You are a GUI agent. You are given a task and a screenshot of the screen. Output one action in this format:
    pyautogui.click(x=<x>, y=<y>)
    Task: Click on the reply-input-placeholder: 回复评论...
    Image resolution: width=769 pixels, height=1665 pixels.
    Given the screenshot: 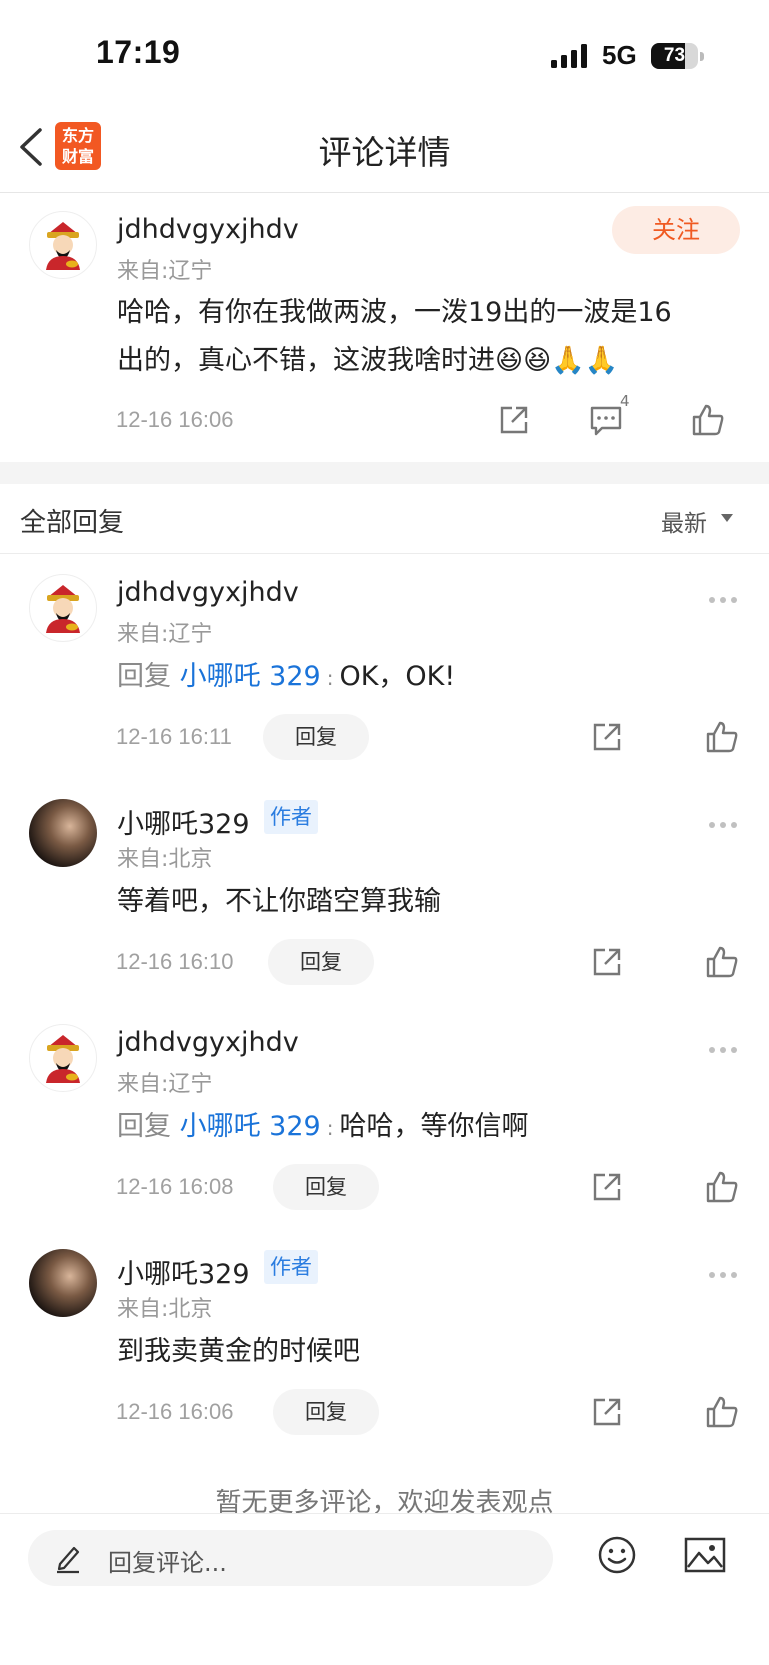 What is the action you would take?
    pyautogui.click(x=167, y=1560)
    